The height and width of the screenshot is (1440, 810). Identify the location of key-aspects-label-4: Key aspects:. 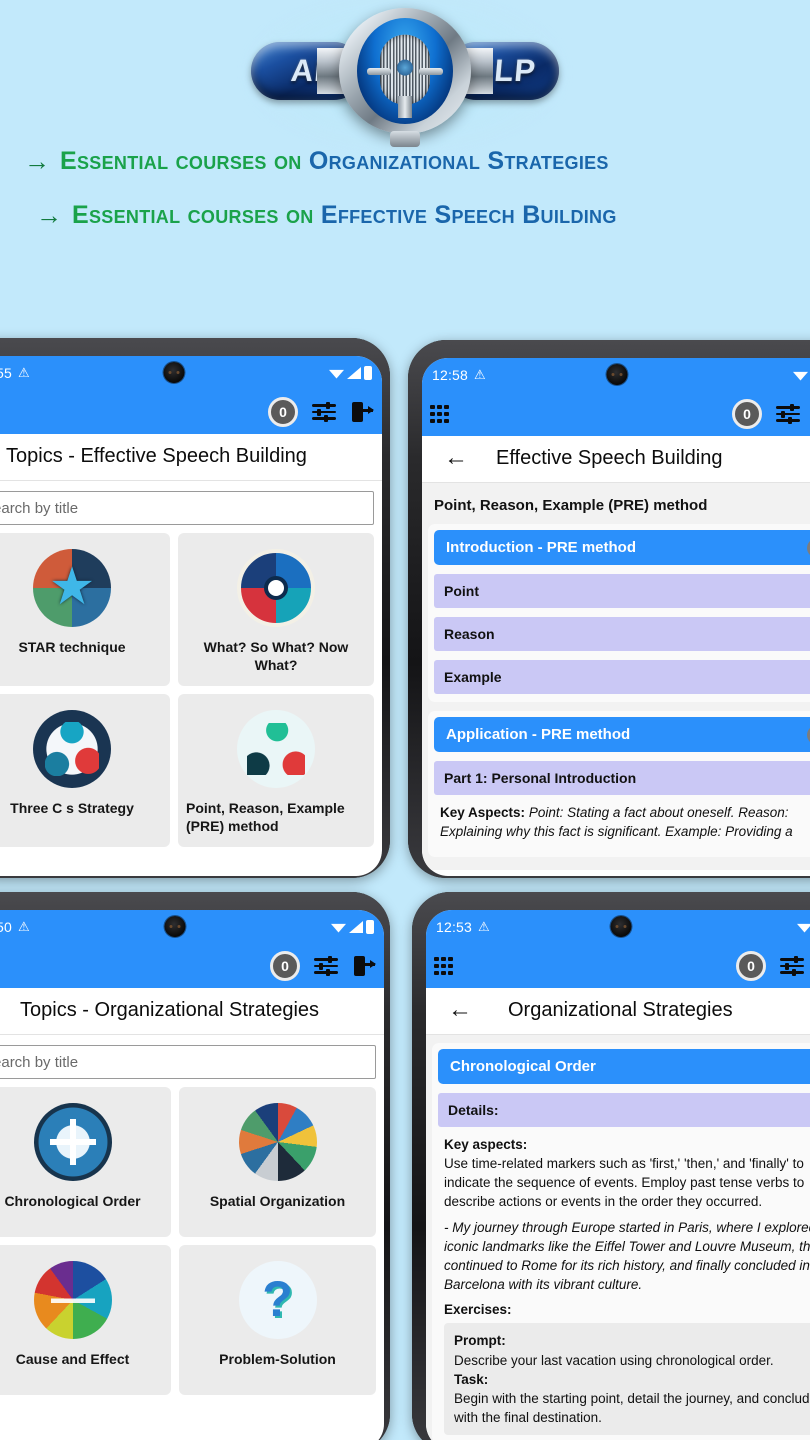
(486, 1144).